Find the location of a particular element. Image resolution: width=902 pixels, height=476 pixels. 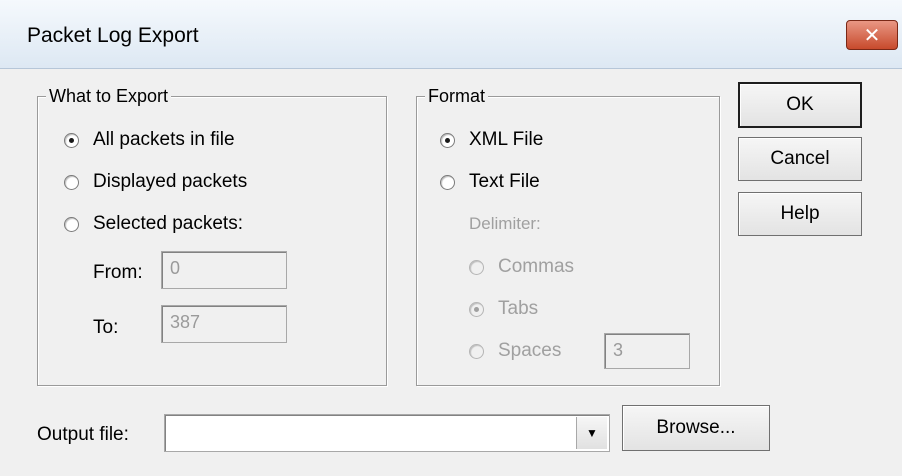

radio-all-packets-label: All packets in file is located at coordinates (164, 139).